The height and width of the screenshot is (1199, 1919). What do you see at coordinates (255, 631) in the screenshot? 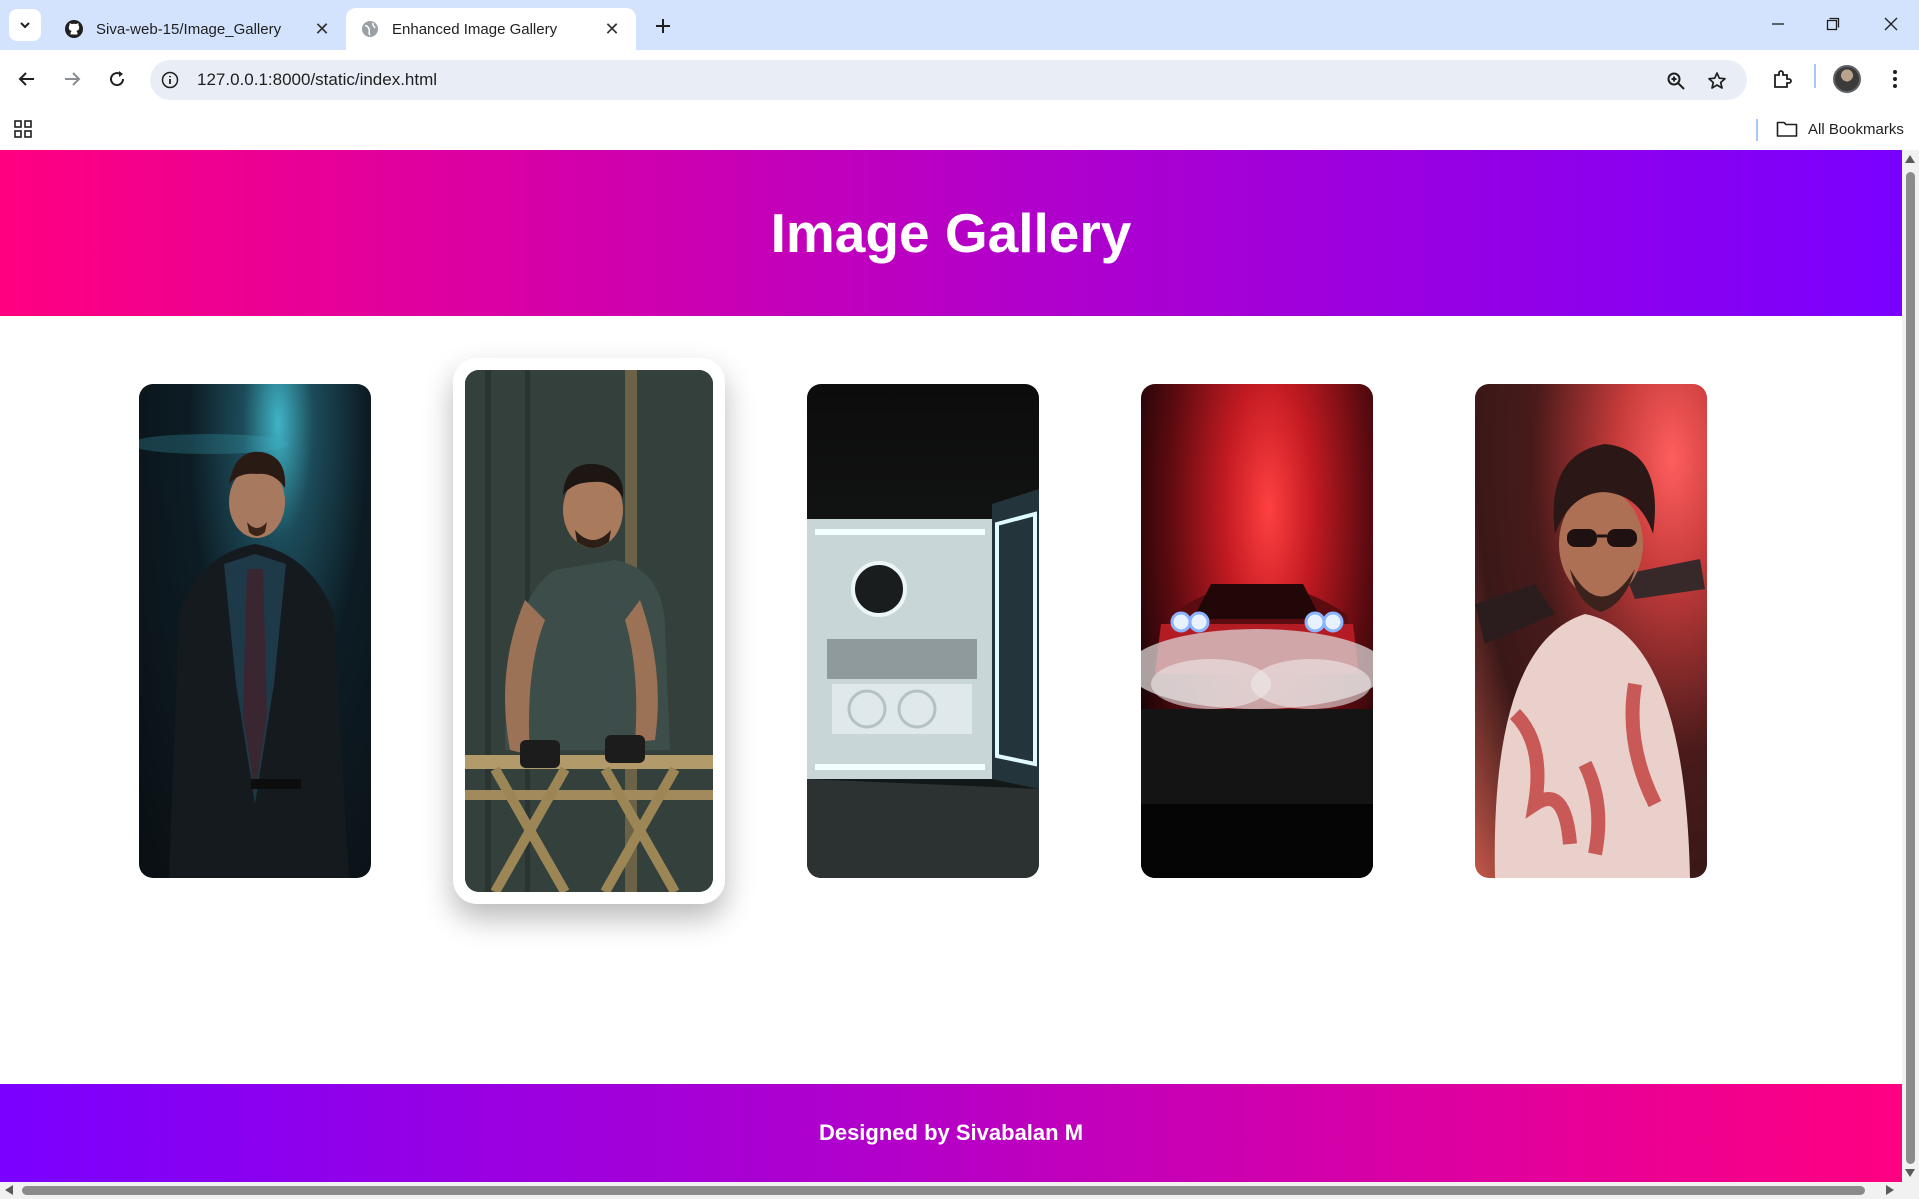
I see `gallery-image-man-in-suit` at bounding box center [255, 631].